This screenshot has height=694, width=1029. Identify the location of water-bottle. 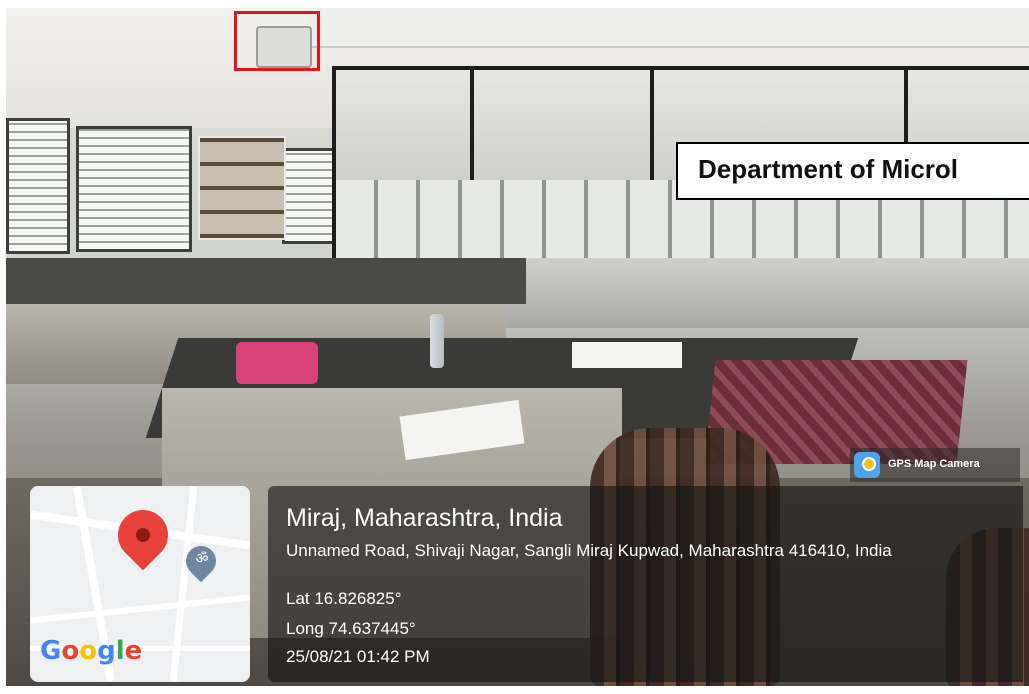
(437, 341).